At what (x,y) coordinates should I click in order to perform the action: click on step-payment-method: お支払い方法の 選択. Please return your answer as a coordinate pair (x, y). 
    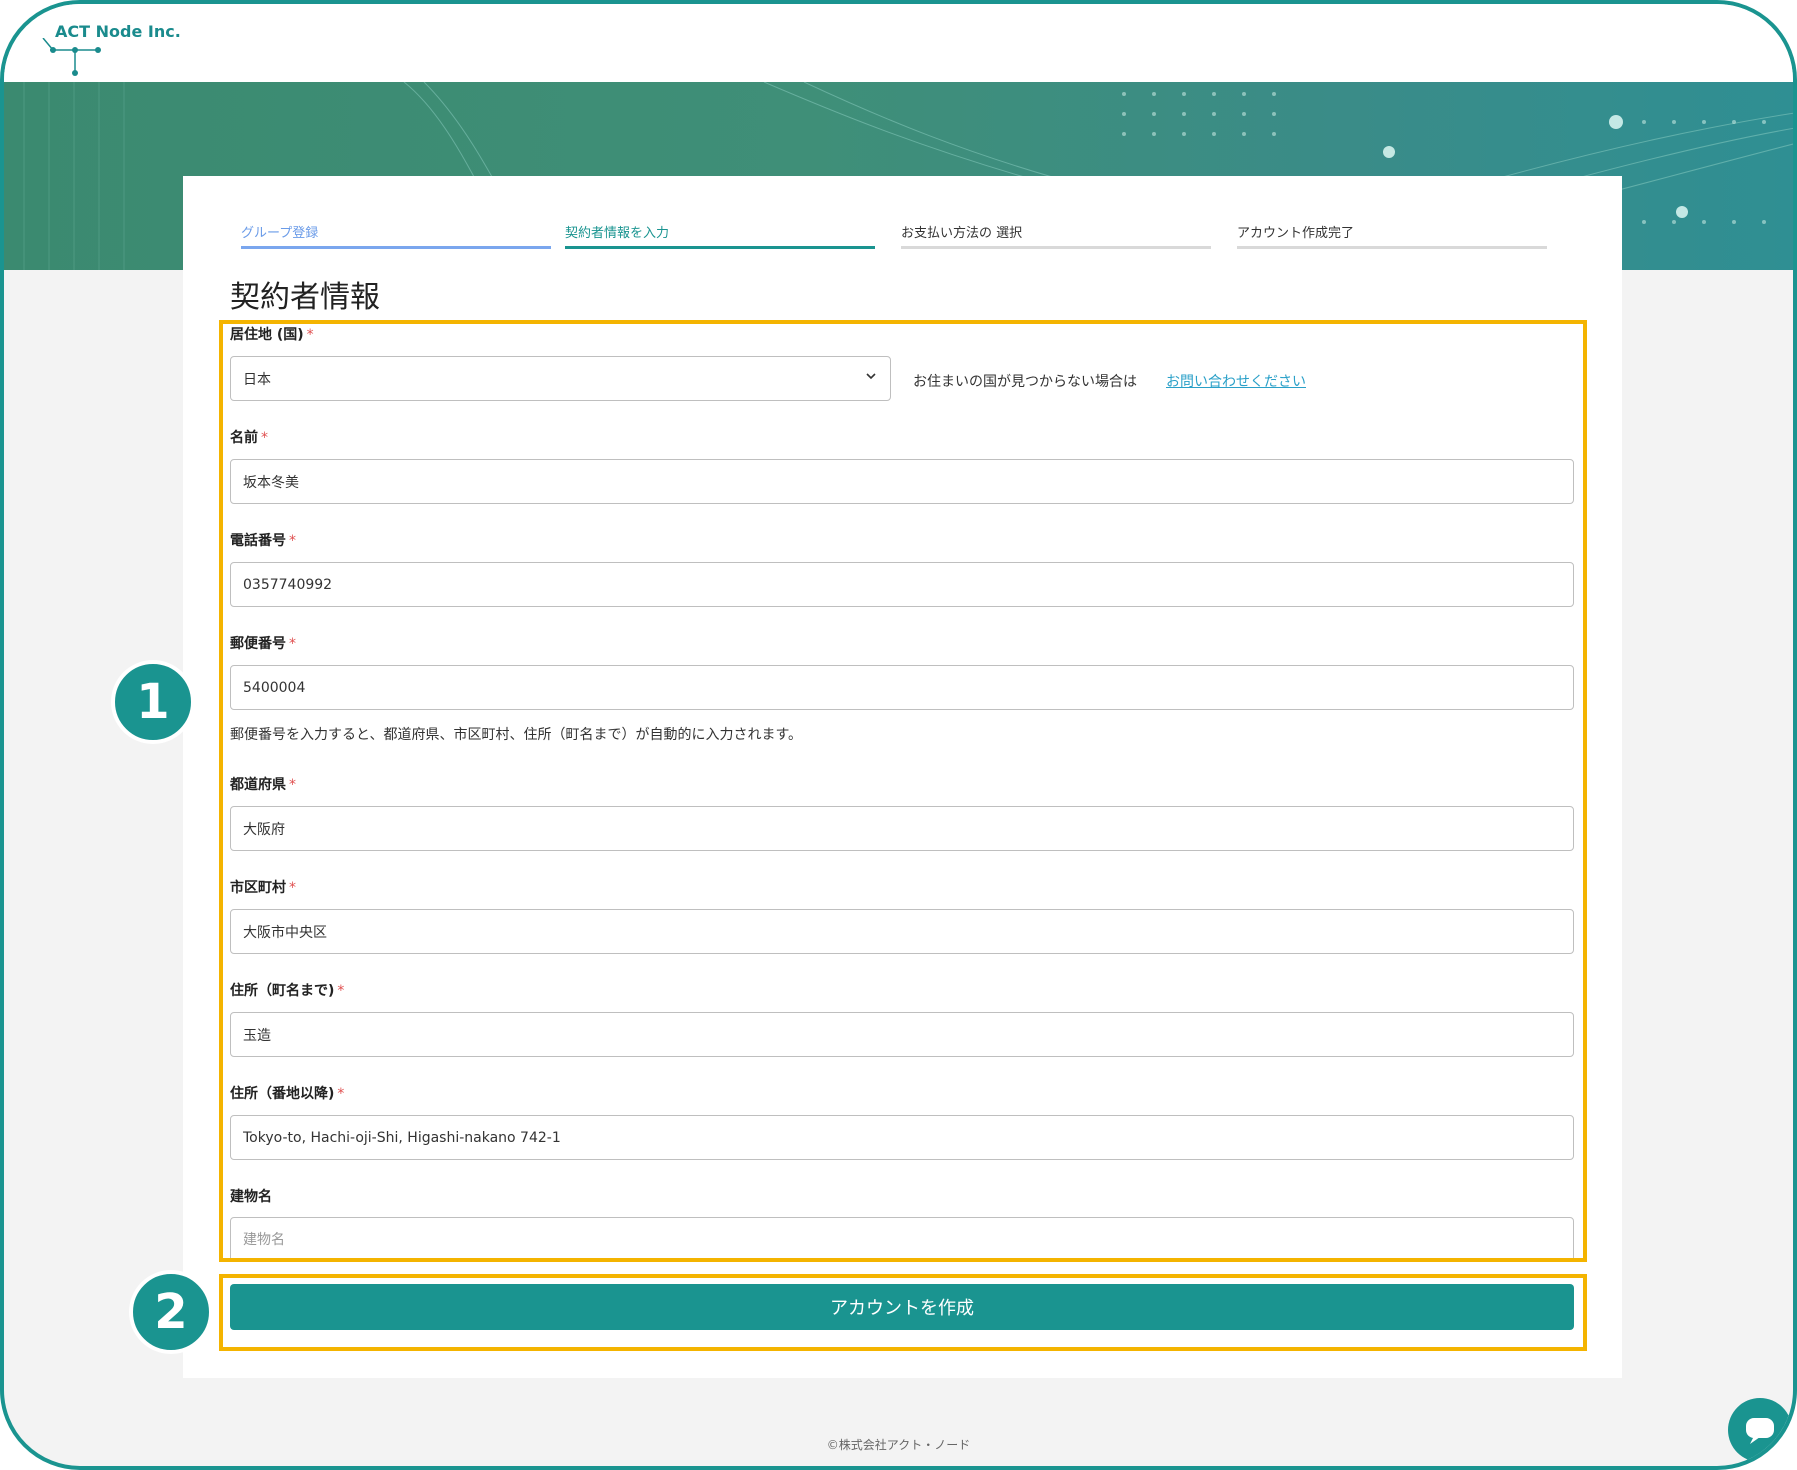
    Looking at the image, I should click on (1056, 236).